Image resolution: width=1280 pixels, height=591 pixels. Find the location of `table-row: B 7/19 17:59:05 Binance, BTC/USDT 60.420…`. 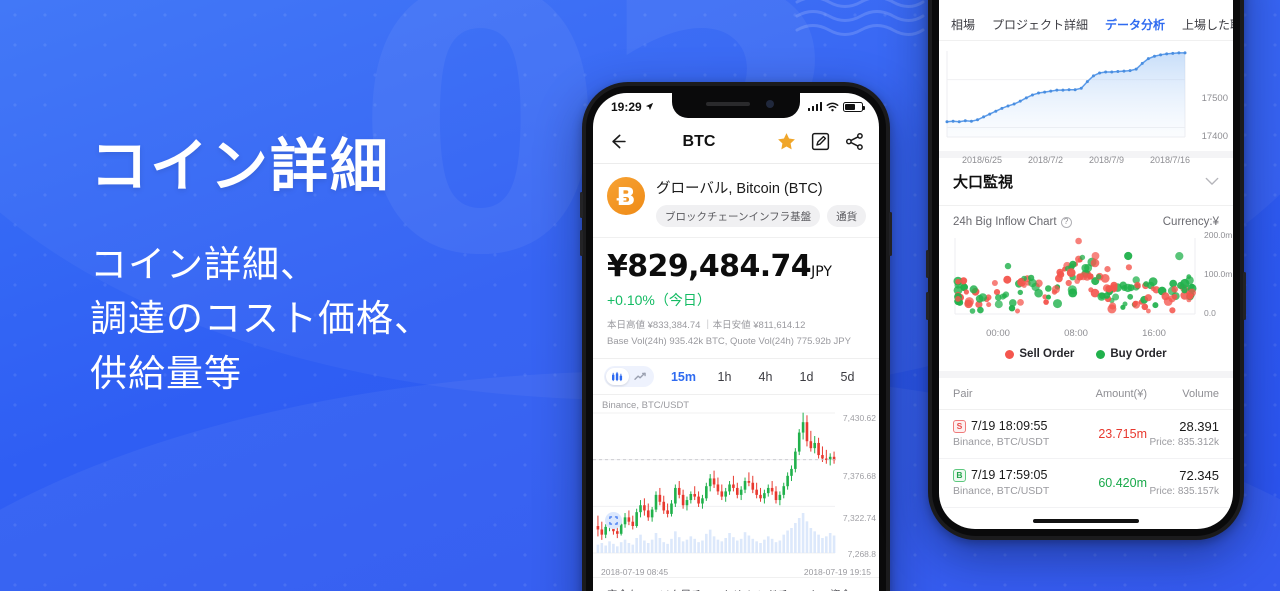

table-row: B 7/19 17:59:05 Binance, BTC/USDT 60.420… is located at coordinates (1086, 483).